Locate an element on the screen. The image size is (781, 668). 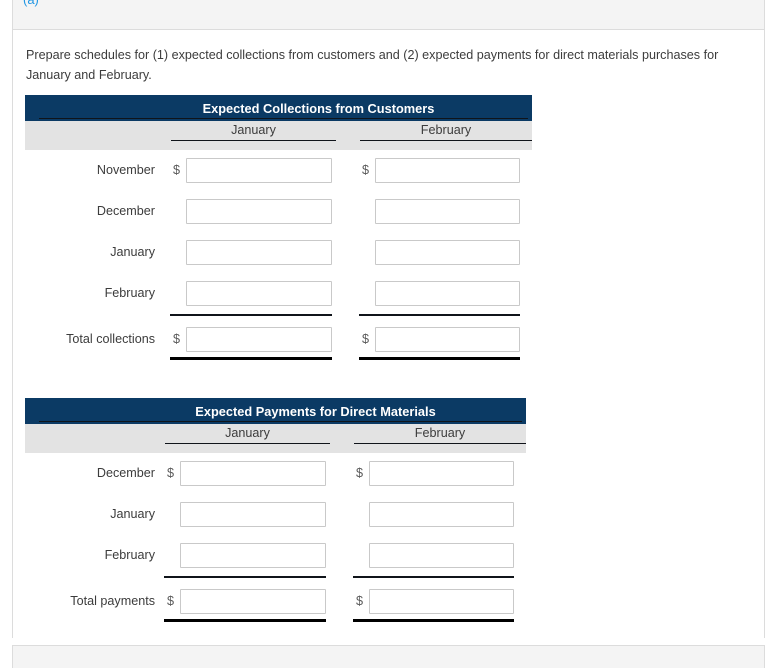
part-header-strip: (a) is located at coordinates (388, 15).